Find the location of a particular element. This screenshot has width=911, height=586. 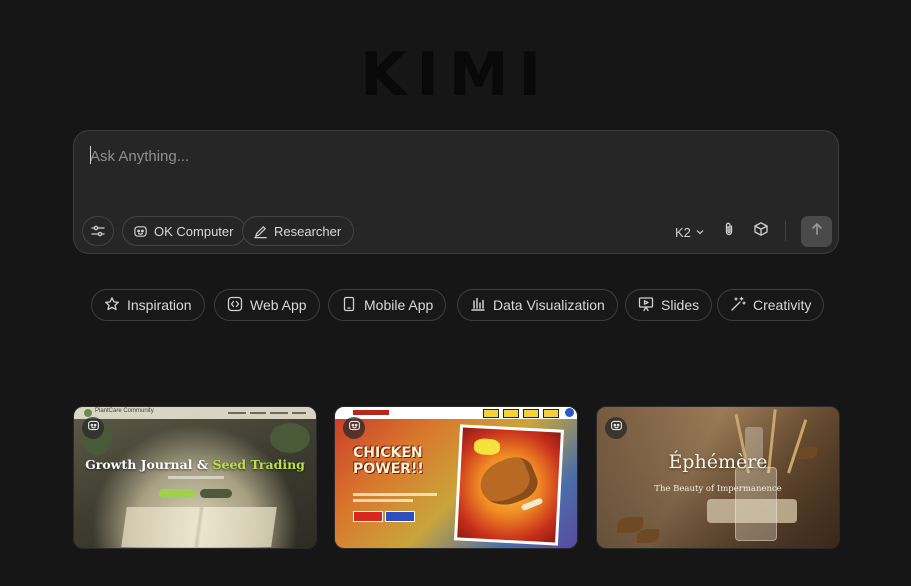

toolbar-divider is located at coordinates (785, 231).